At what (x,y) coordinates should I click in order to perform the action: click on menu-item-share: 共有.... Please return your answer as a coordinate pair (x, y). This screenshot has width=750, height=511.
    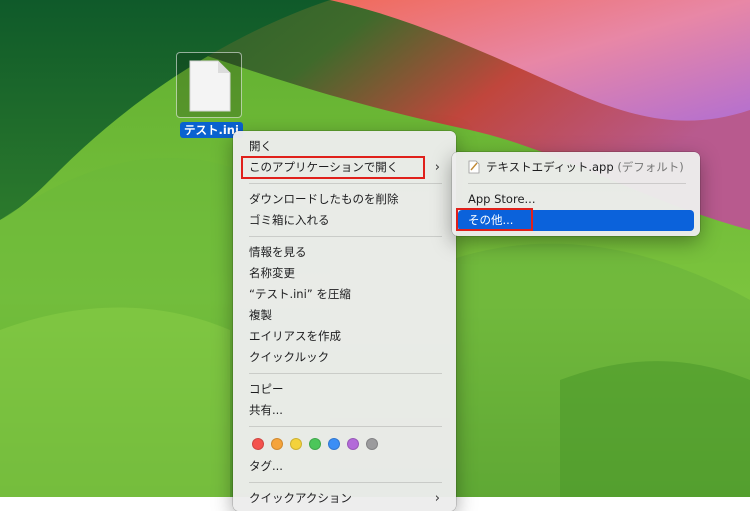
    Looking at the image, I should click on (344, 410).